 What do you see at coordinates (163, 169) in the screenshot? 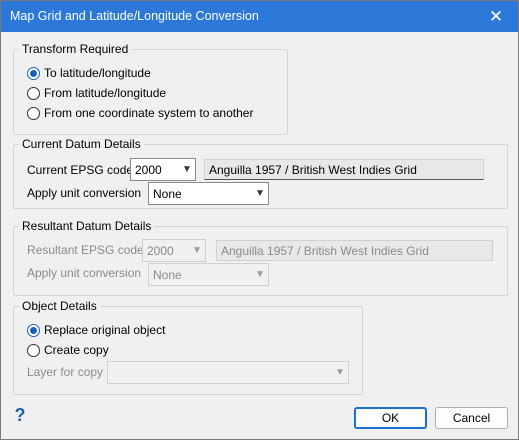
I see `current-epsg-combo: 2000 ▼` at bounding box center [163, 169].